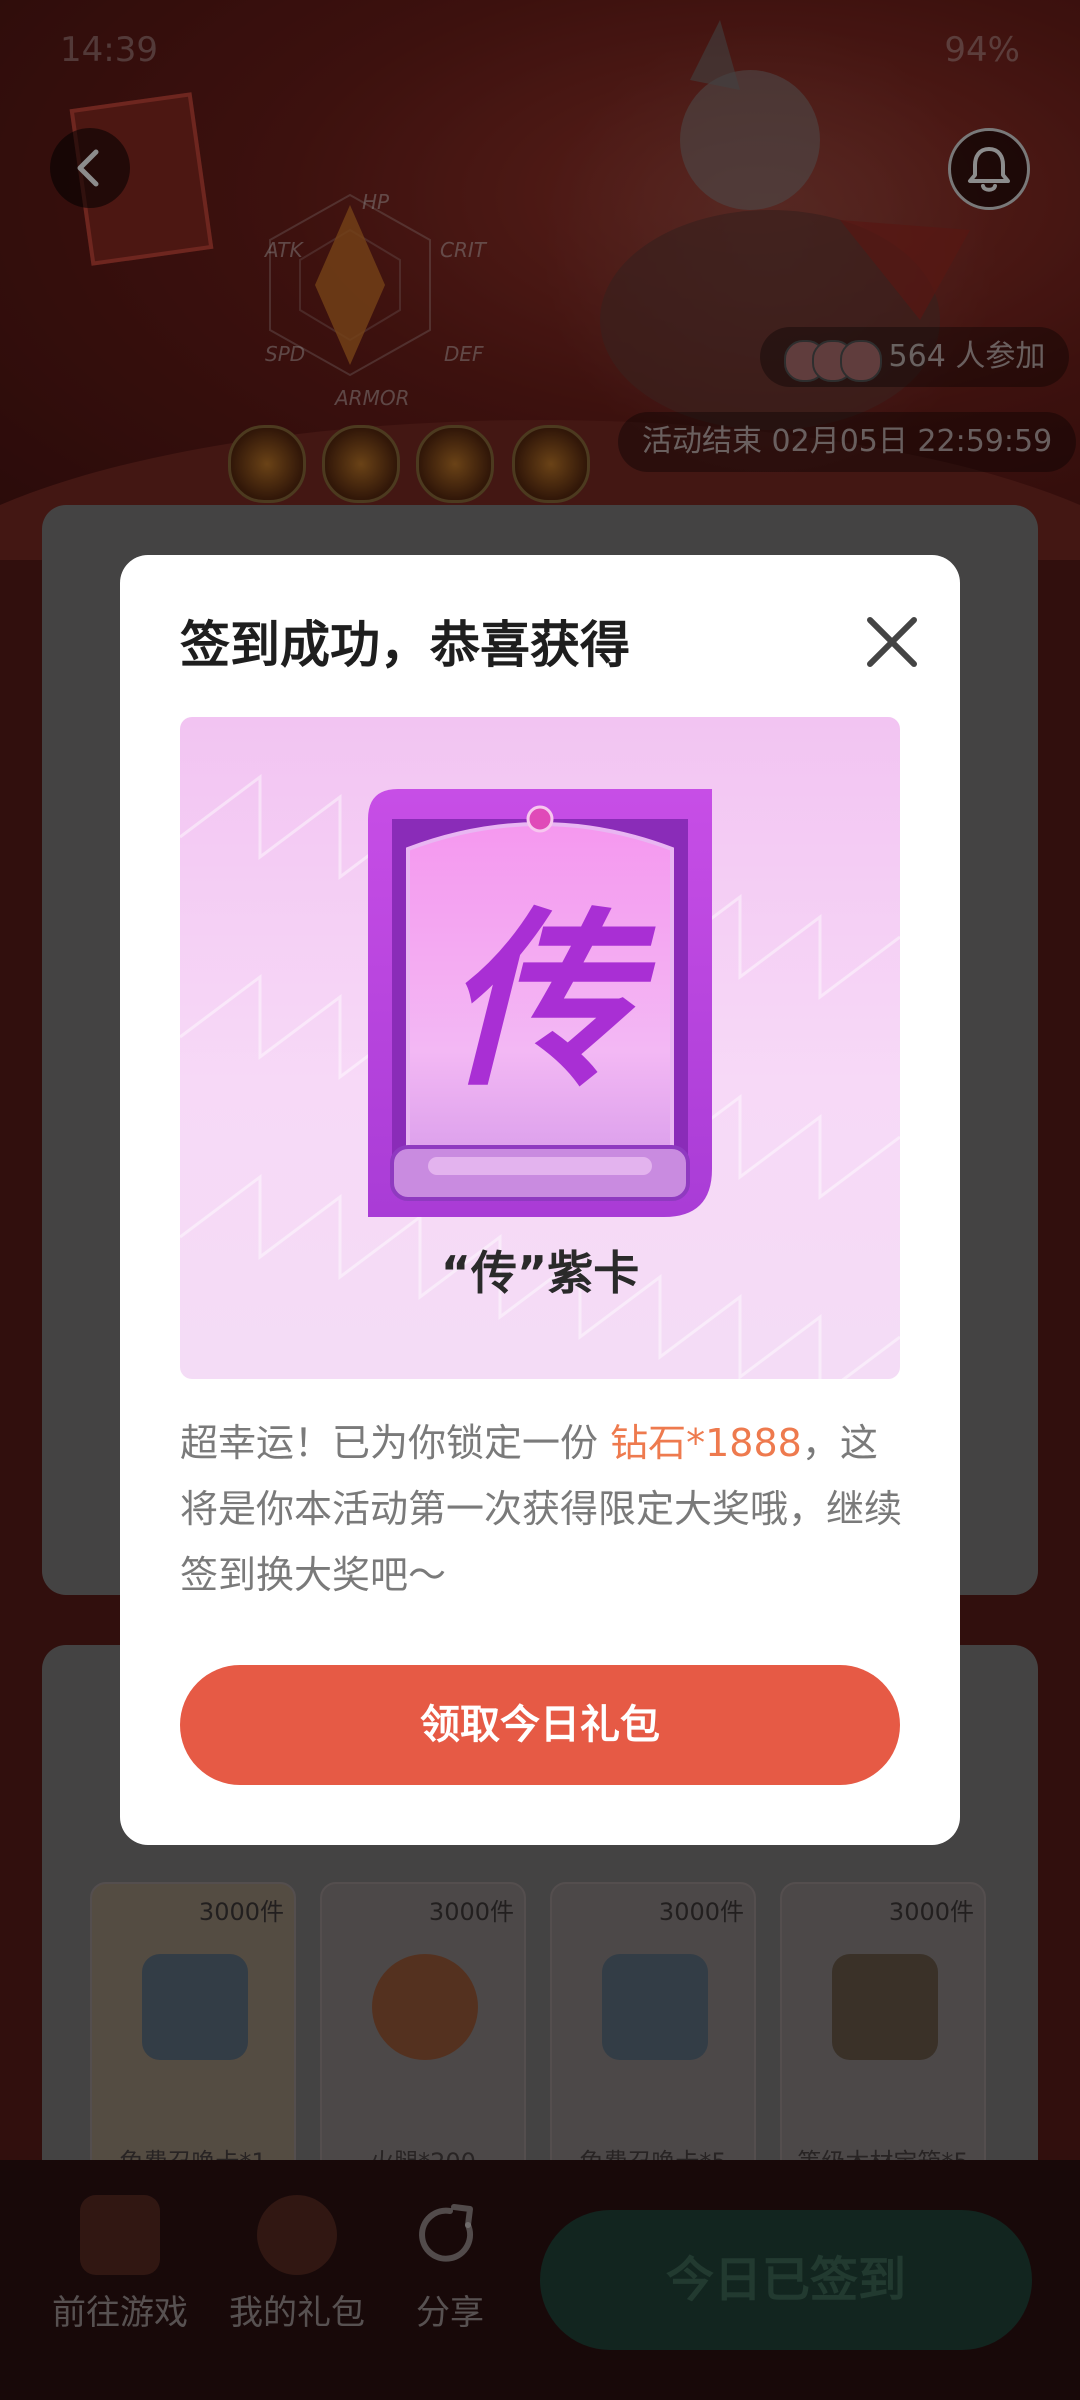 This screenshot has width=1080, height=2400. I want to click on close-button, so click(892, 642).